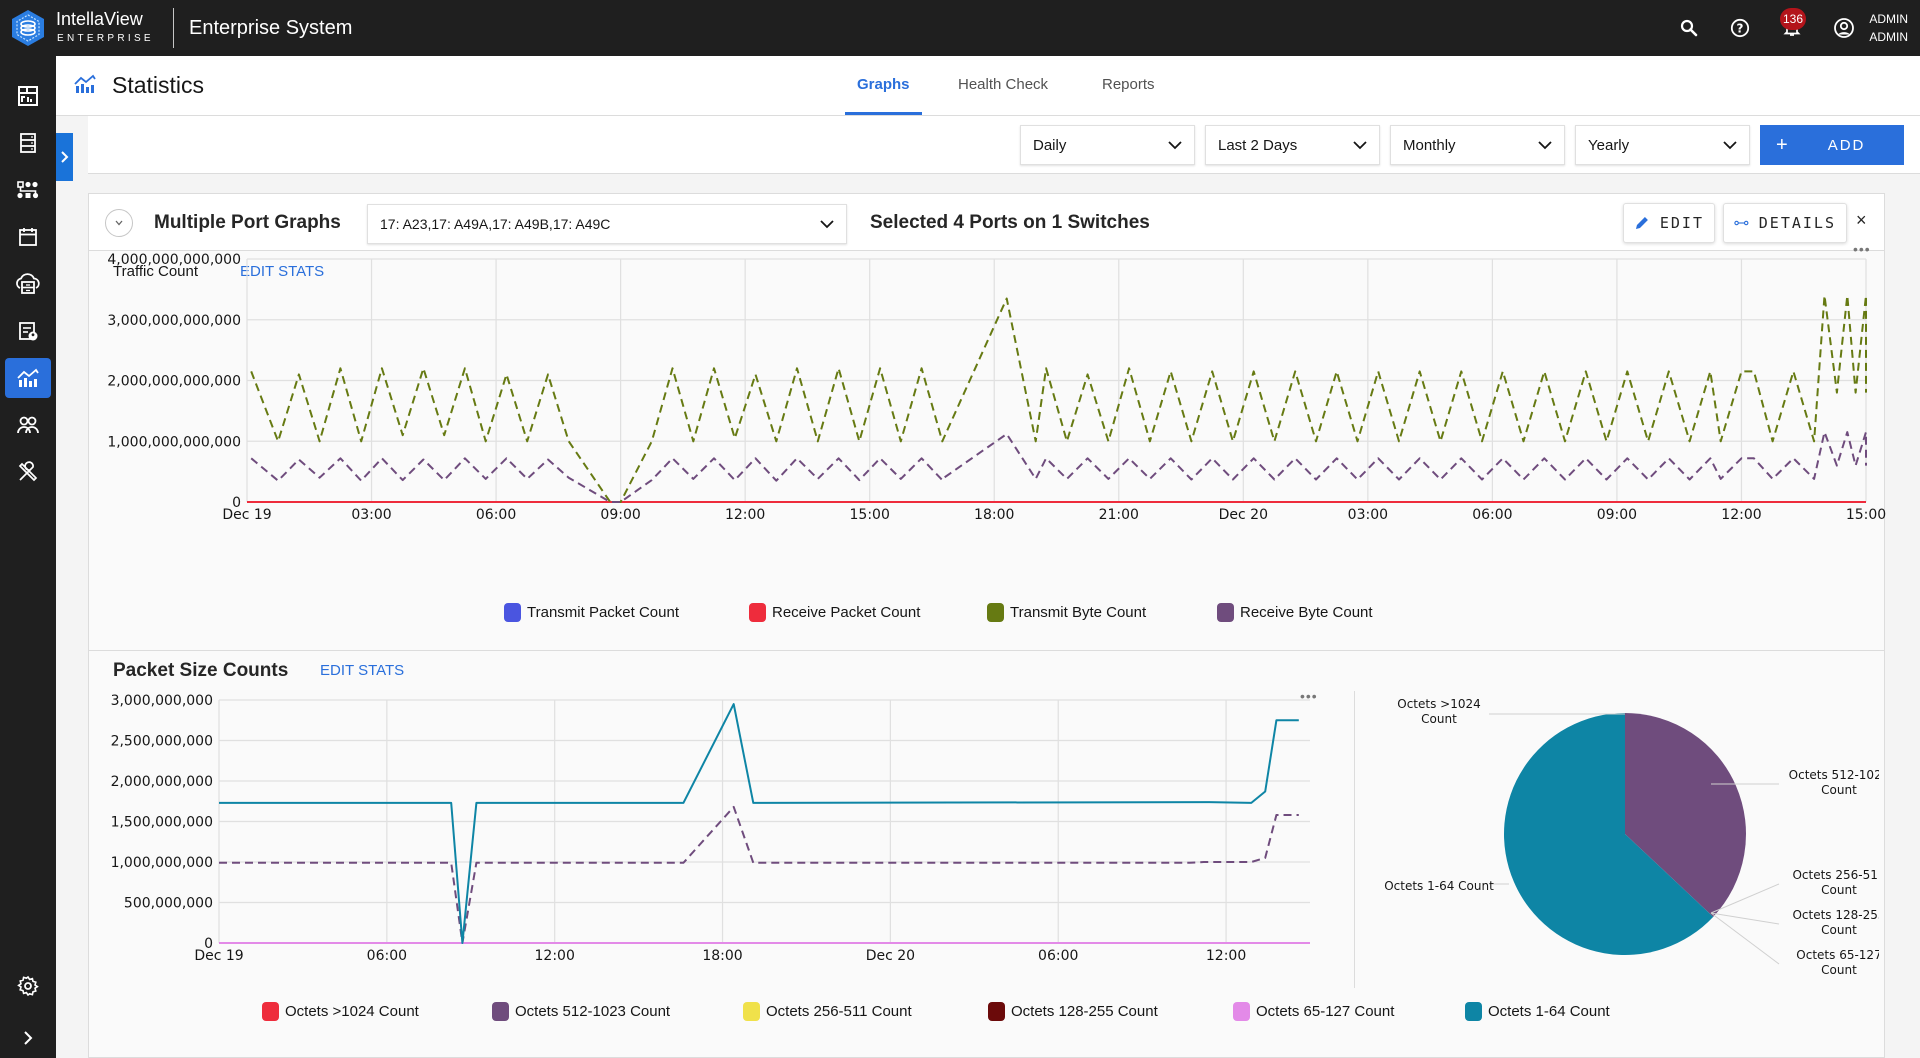 This screenshot has width=1920, height=1058. Describe the element at coordinates (28, 28) in the screenshot. I see `intellaview-logo-icon` at that location.